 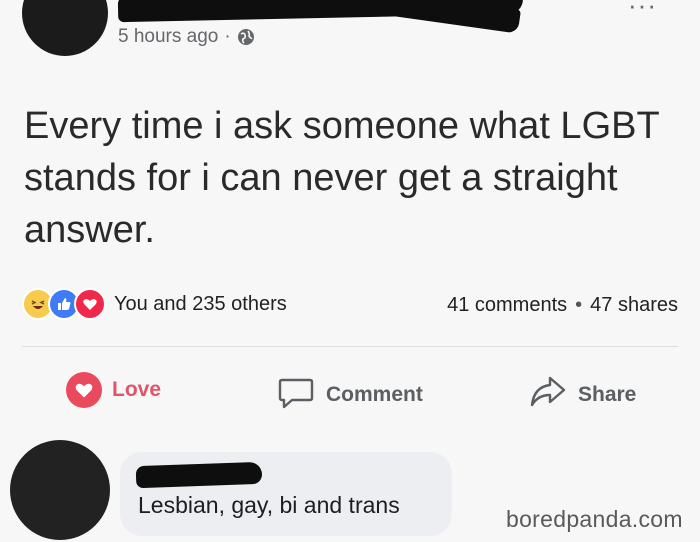 What do you see at coordinates (607, 394) in the screenshot?
I see `share-button-label: Share` at bounding box center [607, 394].